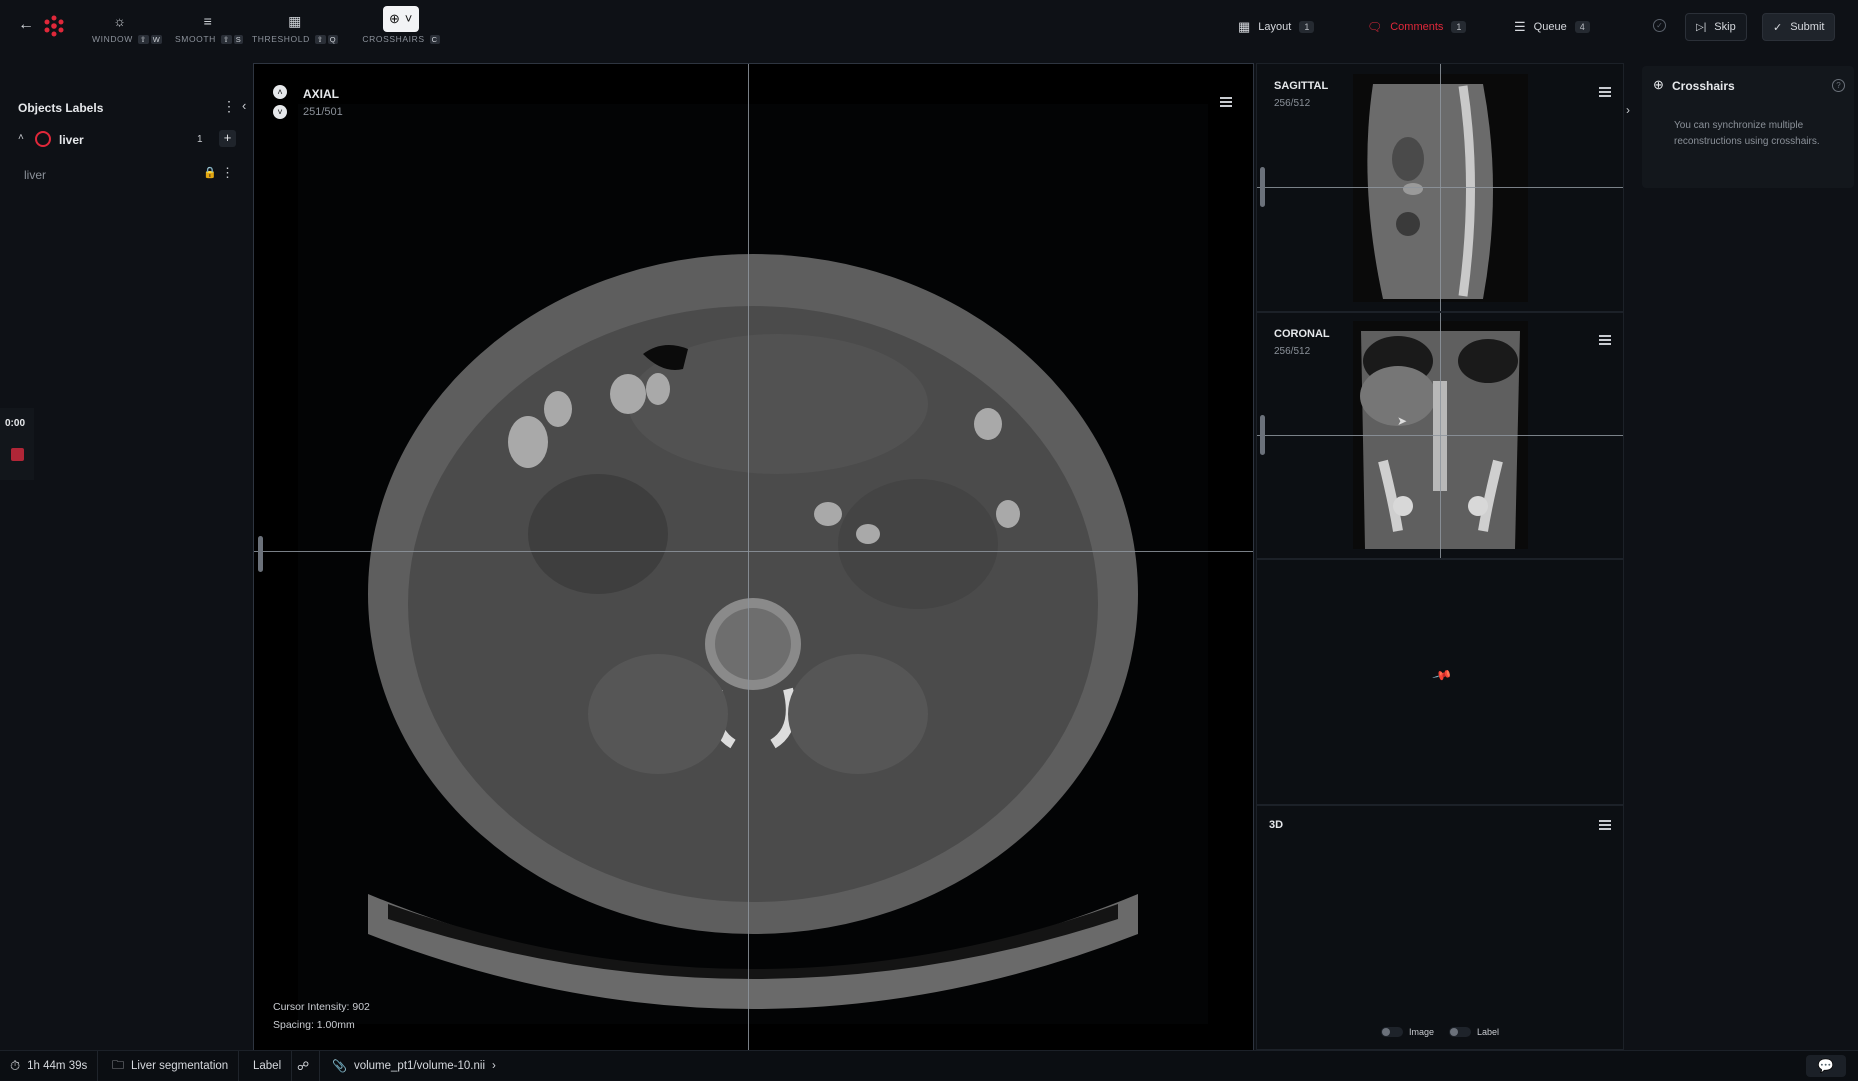 Image resolution: width=1858 pixels, height=1081 pixels. I want to click on folder-icon: 🗀, so click(118, 1064).